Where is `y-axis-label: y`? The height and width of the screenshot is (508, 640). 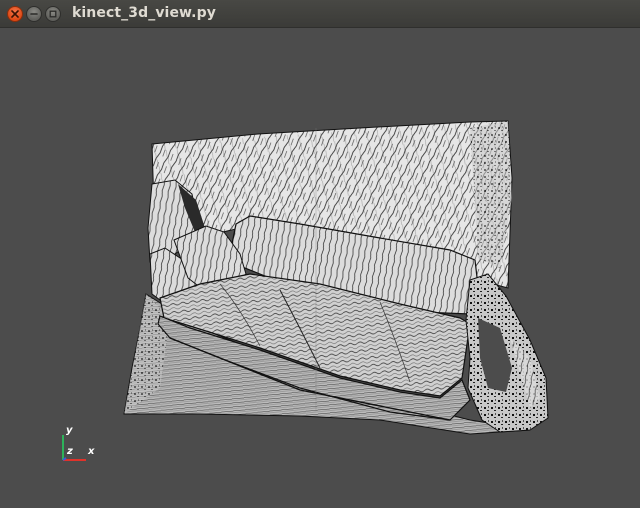
y-axis-label: y is located at coordinates (69, 430).